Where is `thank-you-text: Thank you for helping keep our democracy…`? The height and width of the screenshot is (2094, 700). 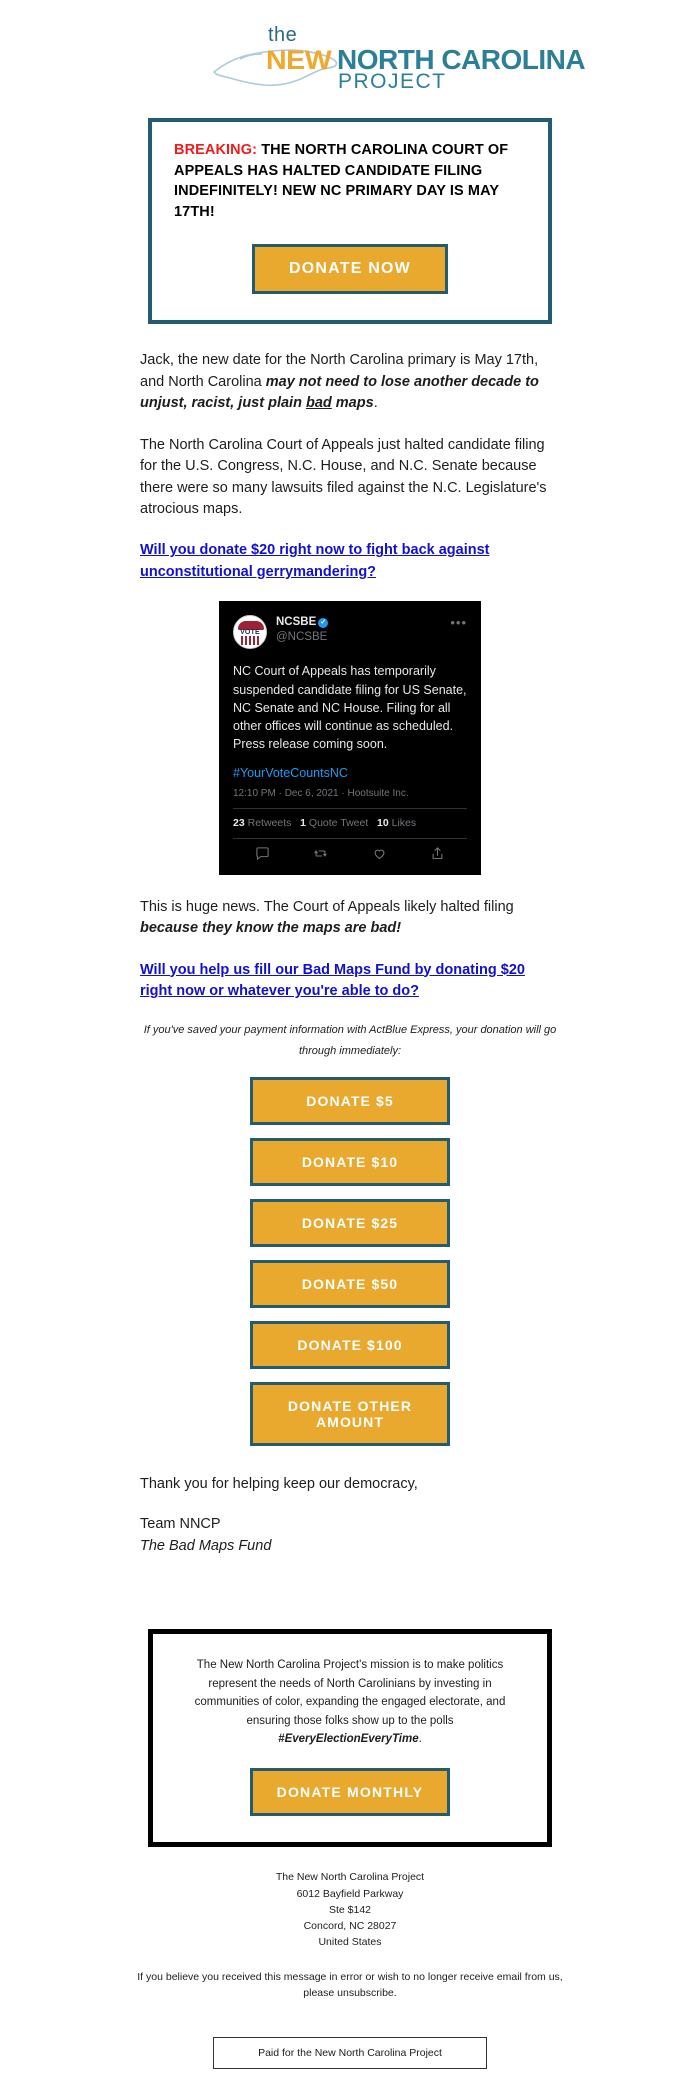 thank-you-text: Thank you for helping keep our democracy… is located at coordinates (279, 1484).